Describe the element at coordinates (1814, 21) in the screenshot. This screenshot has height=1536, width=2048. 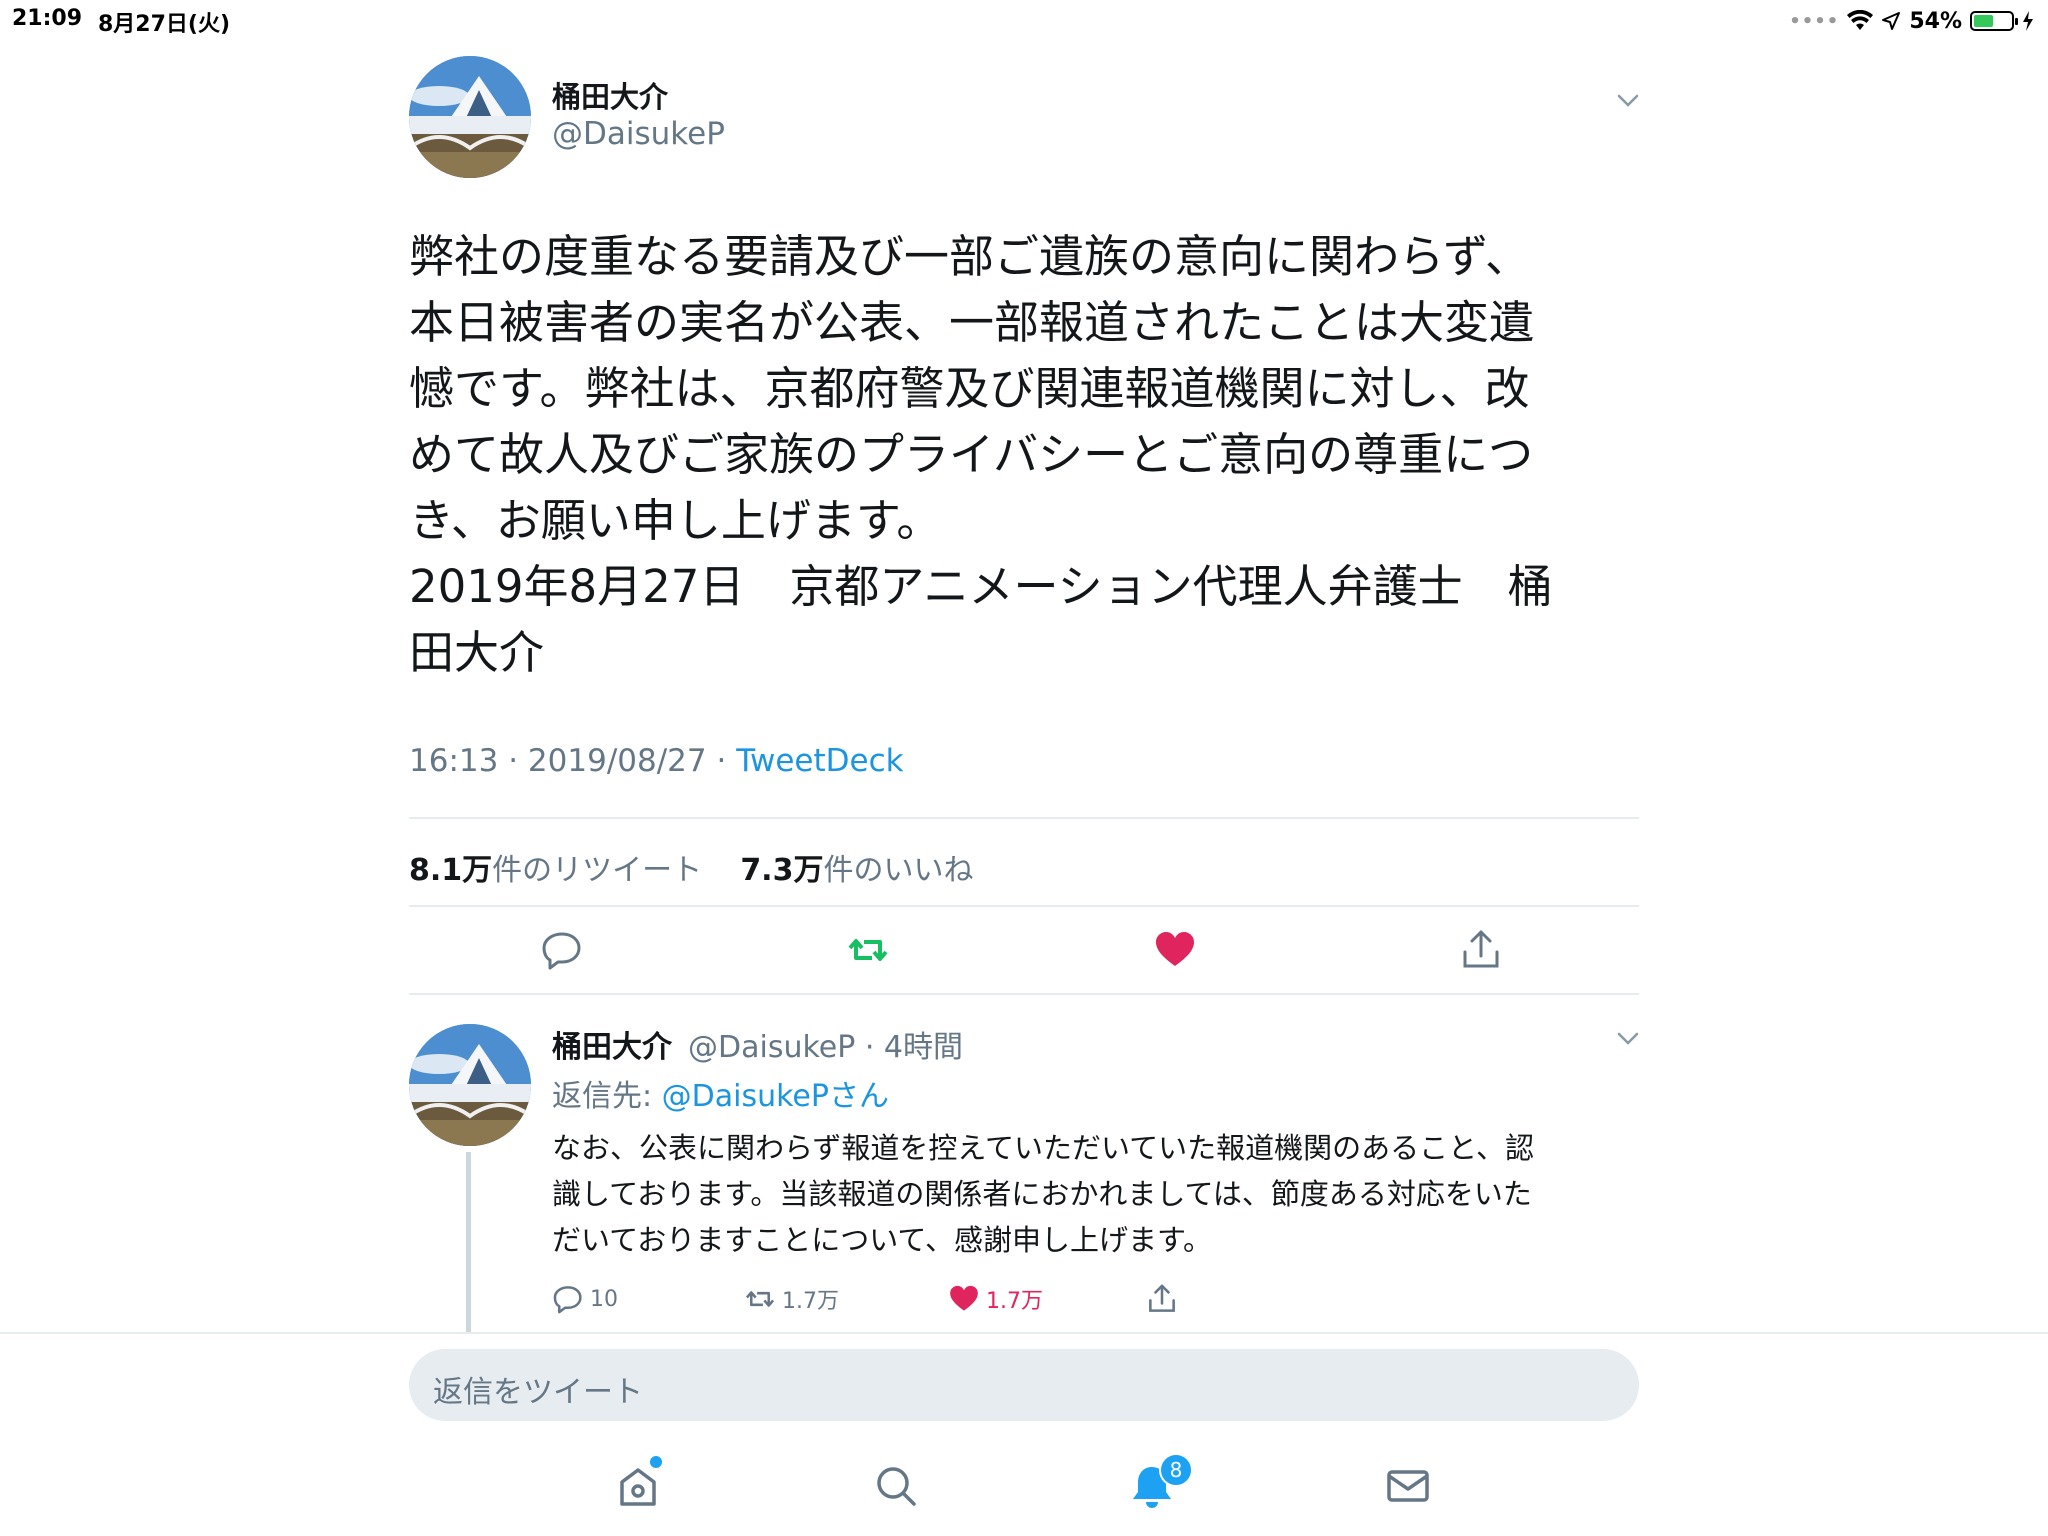
I see `signal-dots-icon: ••••` at that location.